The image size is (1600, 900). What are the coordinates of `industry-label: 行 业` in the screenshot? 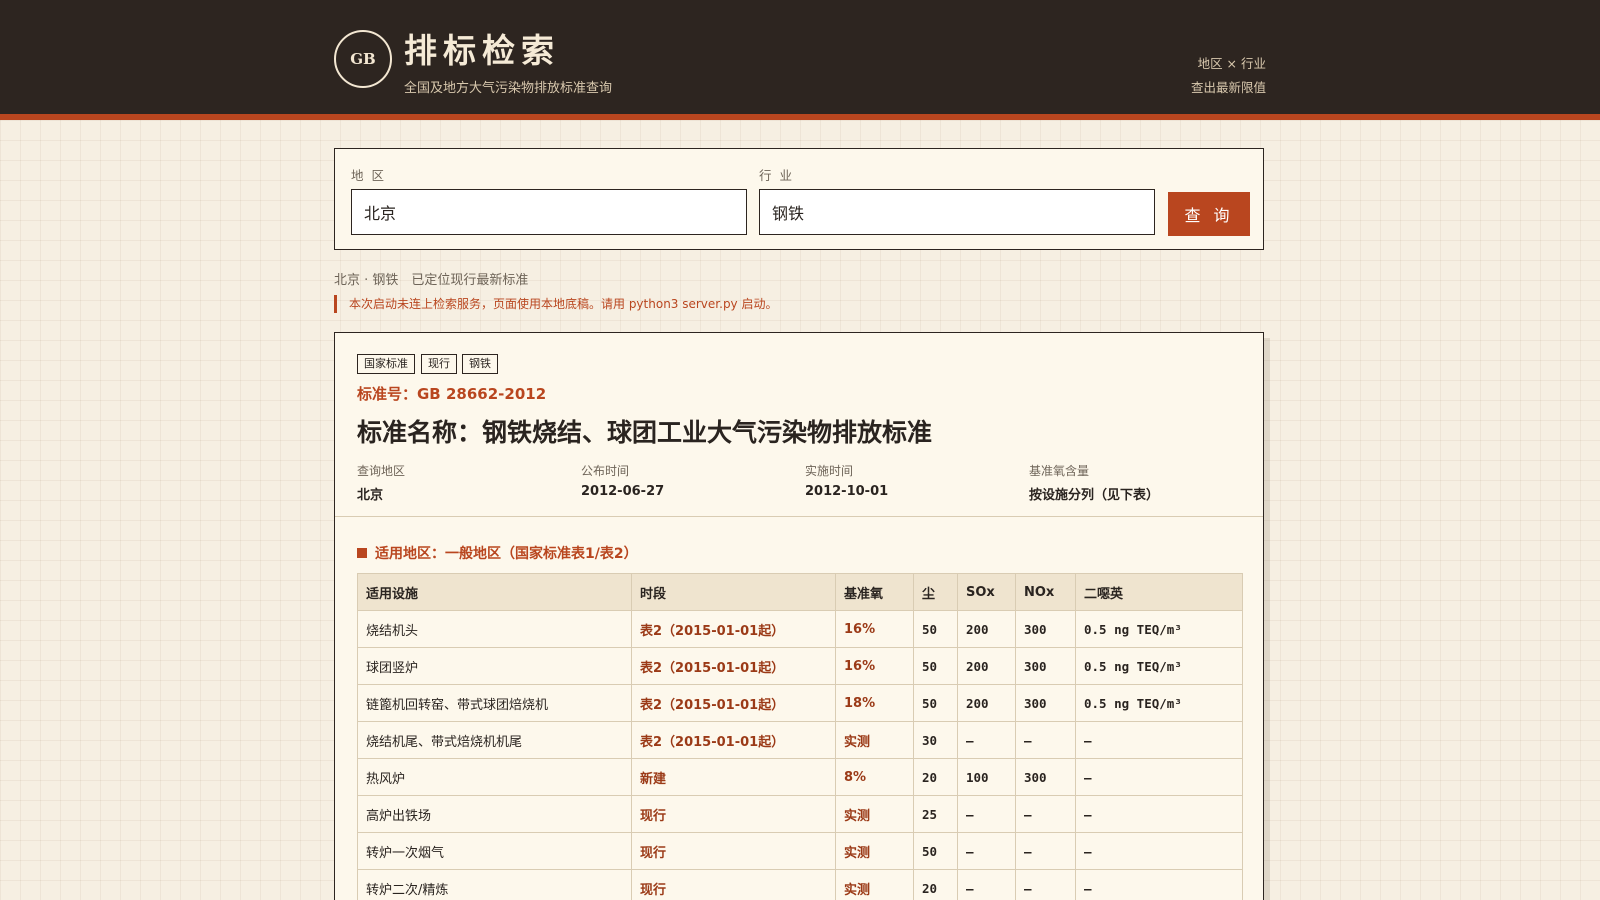 It's located at (776, 175).